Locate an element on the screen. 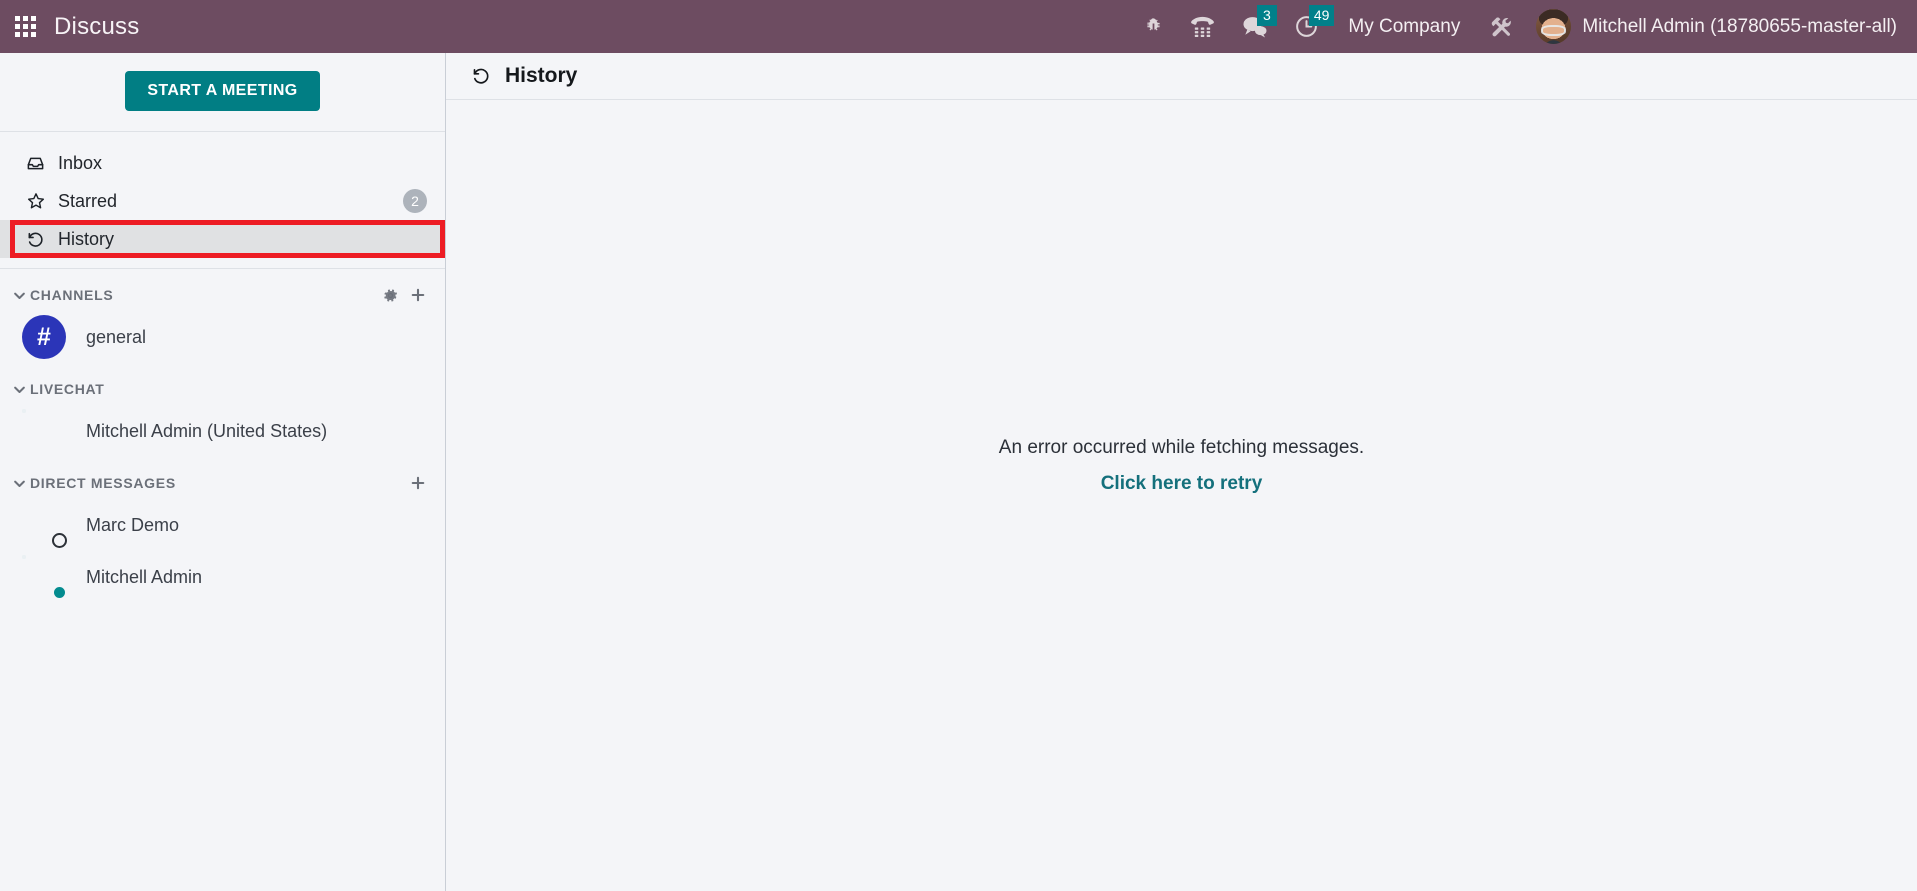 The image size is (1917, 891). livechat-group-header: LIVECHAT is located at coordinates (222, 389).